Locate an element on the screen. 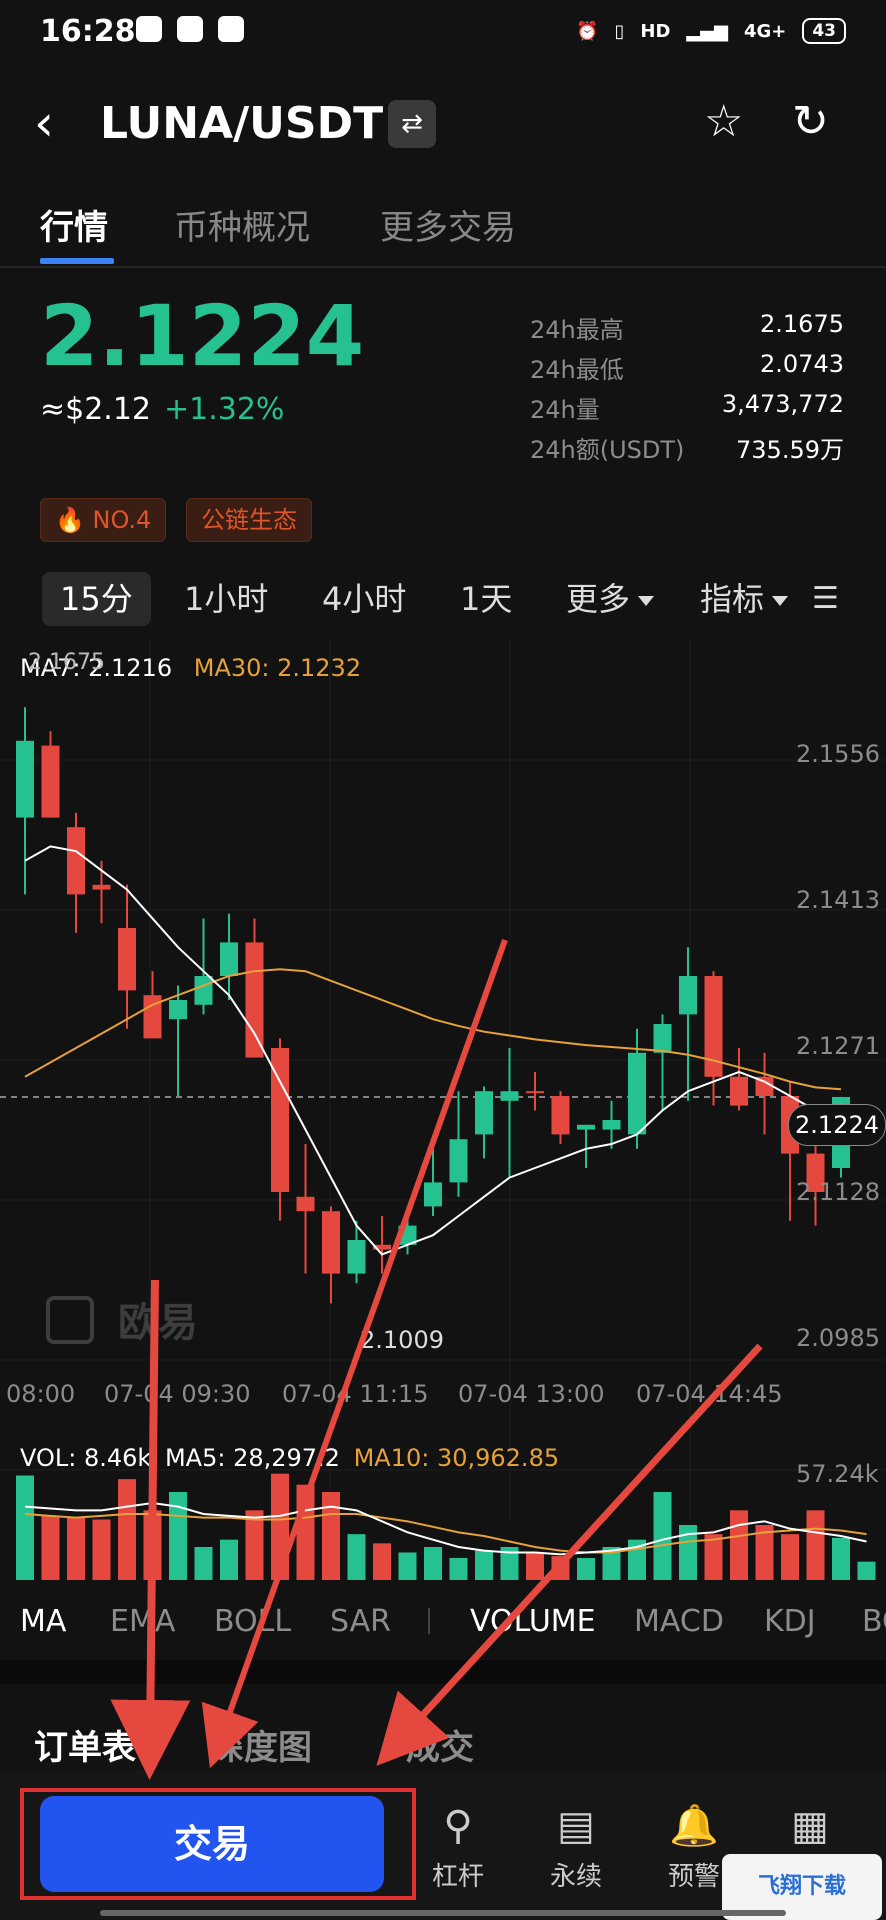 This screenshot has width=886, height=1920. grid-icon: ▦ is located at coordinates (810, 1826).